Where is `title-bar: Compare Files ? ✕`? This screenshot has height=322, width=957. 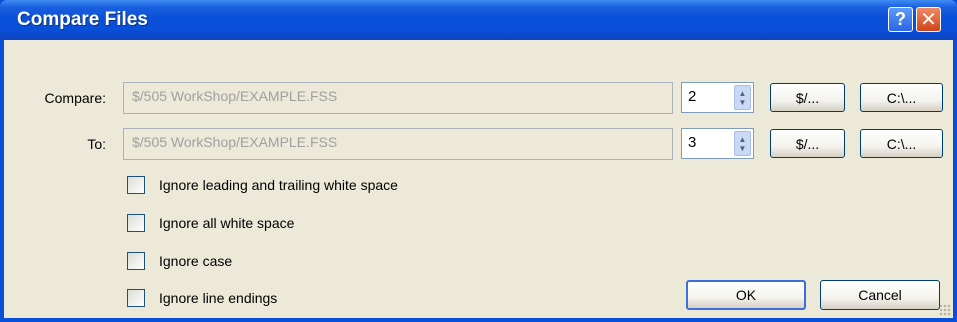
title-bar: Compare Files ? ✕ is located at coordinates (478, 20).